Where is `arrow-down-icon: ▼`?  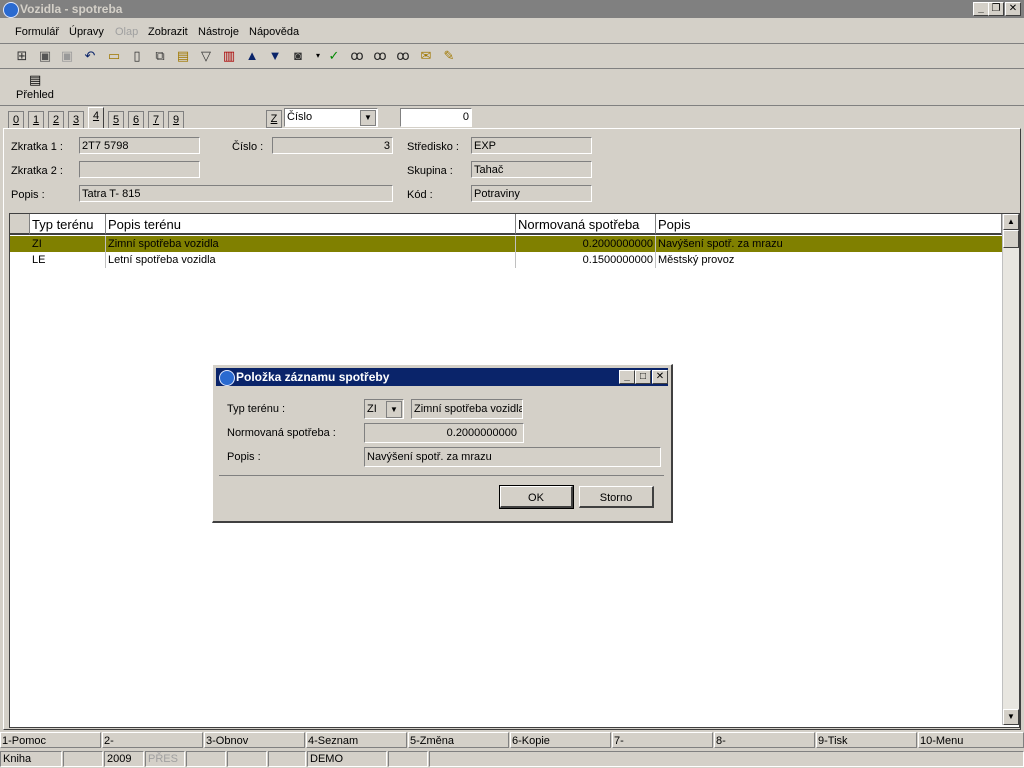 arrow-down-icon: ▼ is located at coordinates (275, 56).